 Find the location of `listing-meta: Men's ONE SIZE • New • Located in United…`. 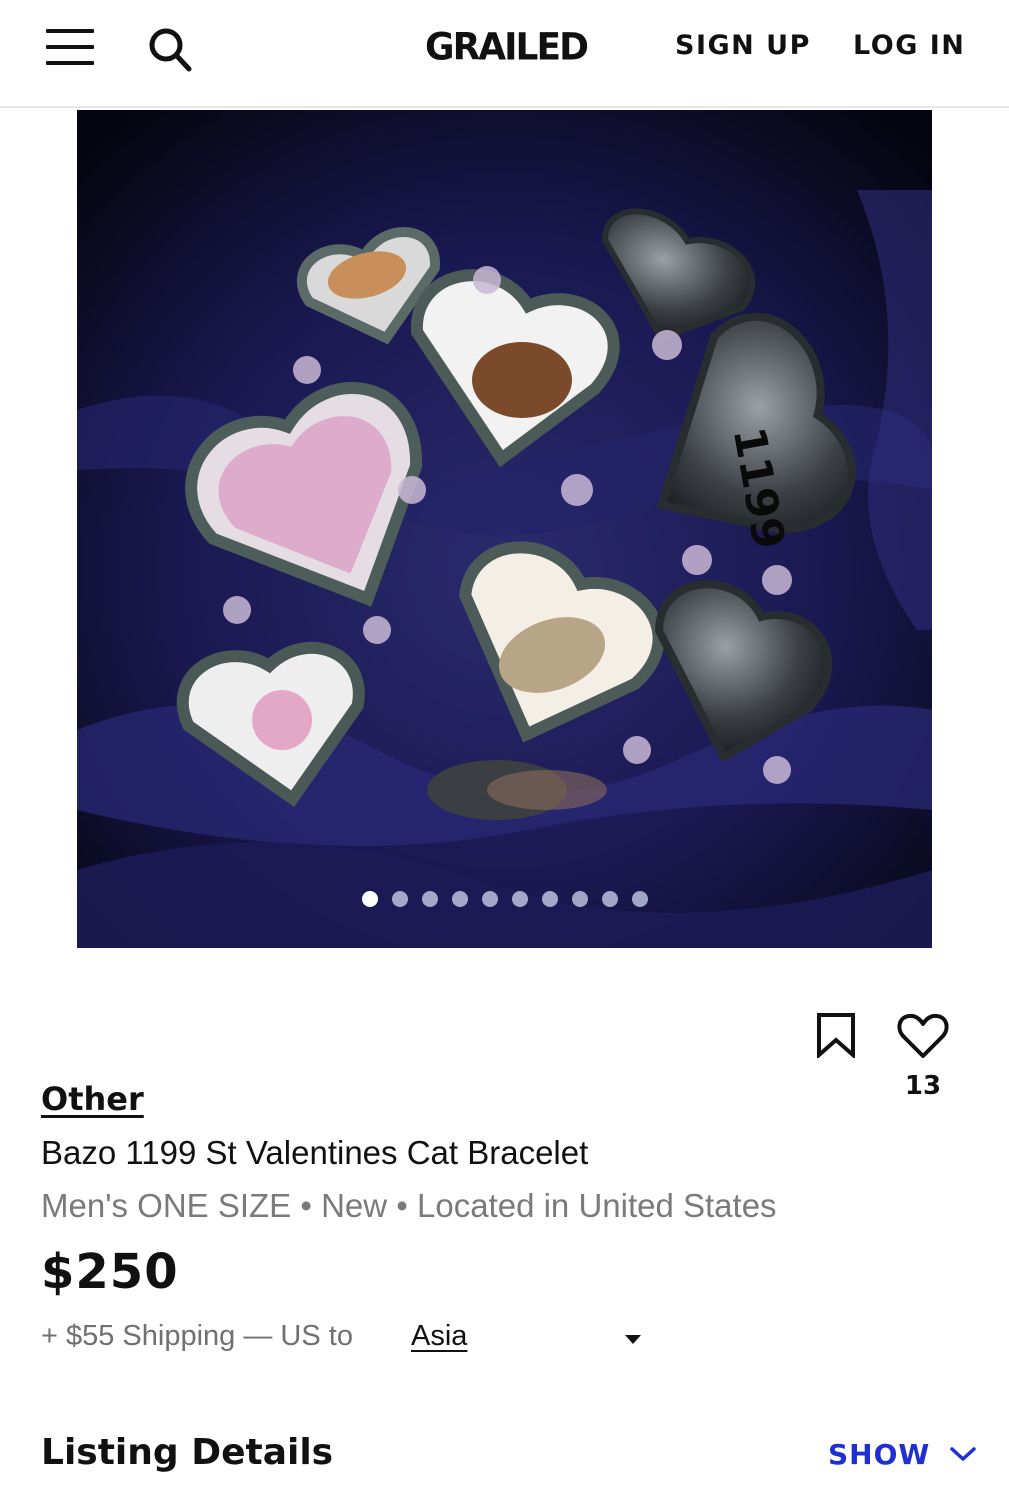

listing-meta: Men's ONE SIZE • New • Located in United… is located at coordinates (409, 1205).